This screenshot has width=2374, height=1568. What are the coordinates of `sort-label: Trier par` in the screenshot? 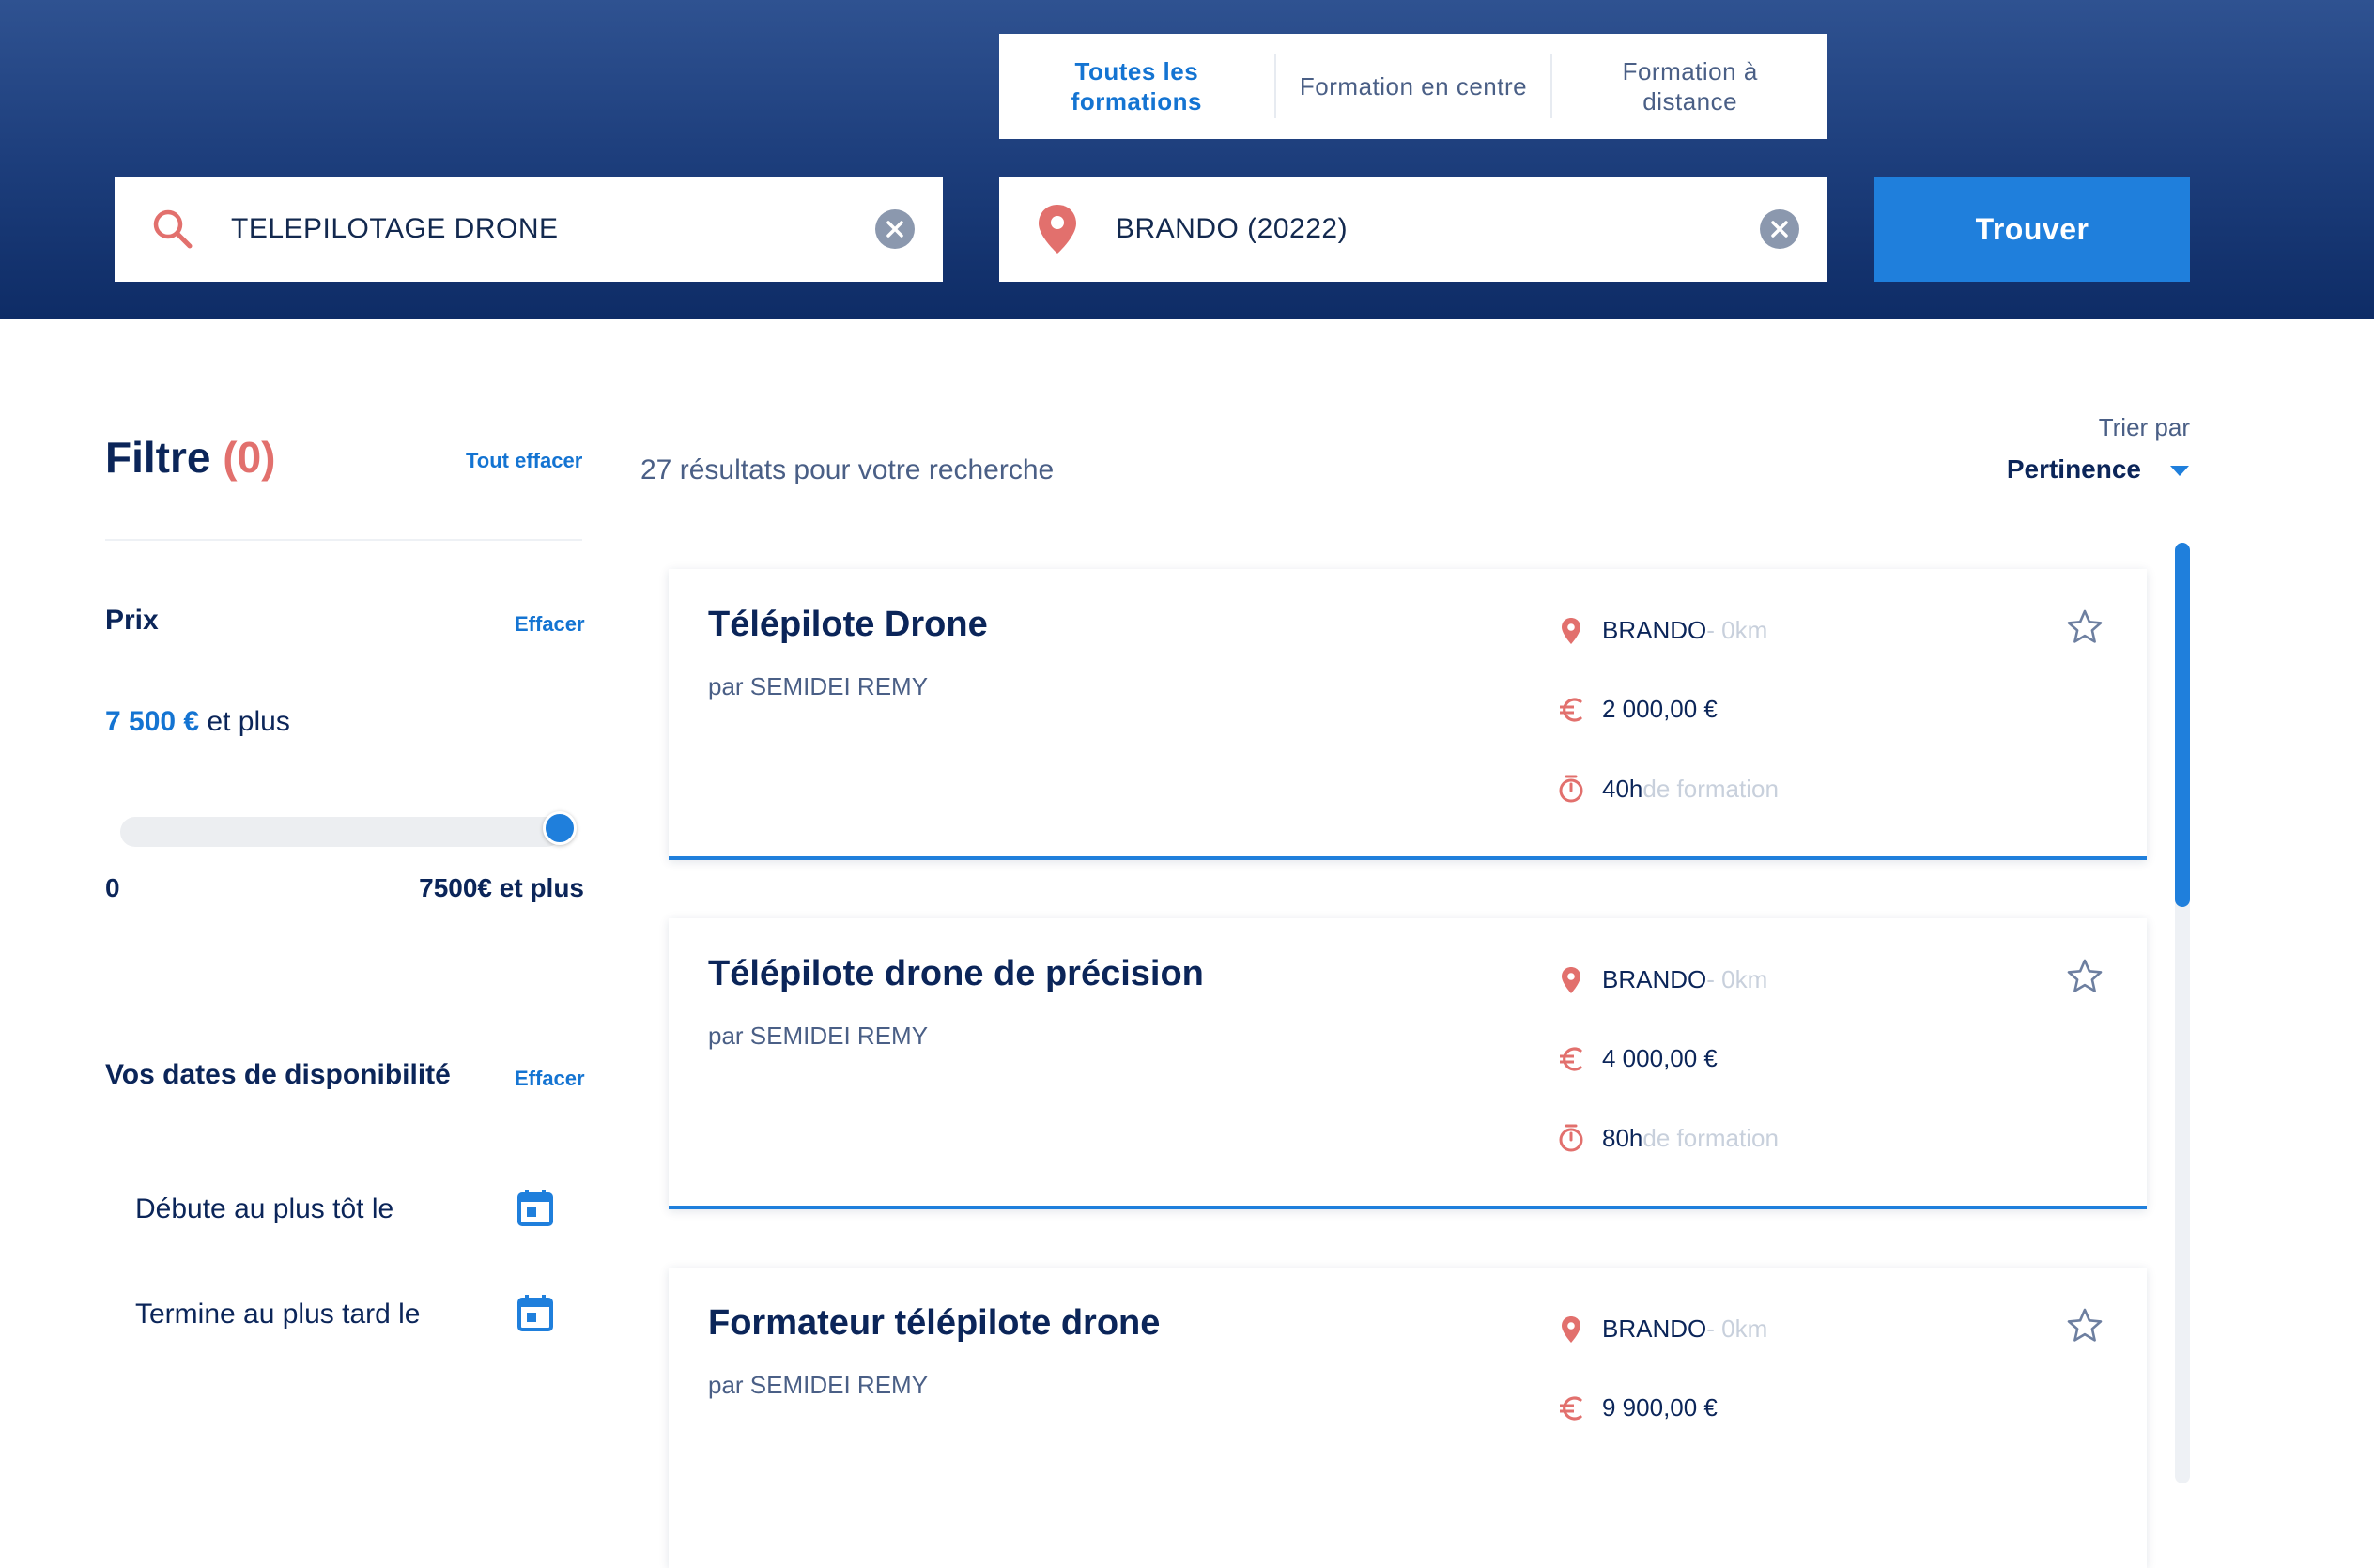 It's located at (2144, 427).